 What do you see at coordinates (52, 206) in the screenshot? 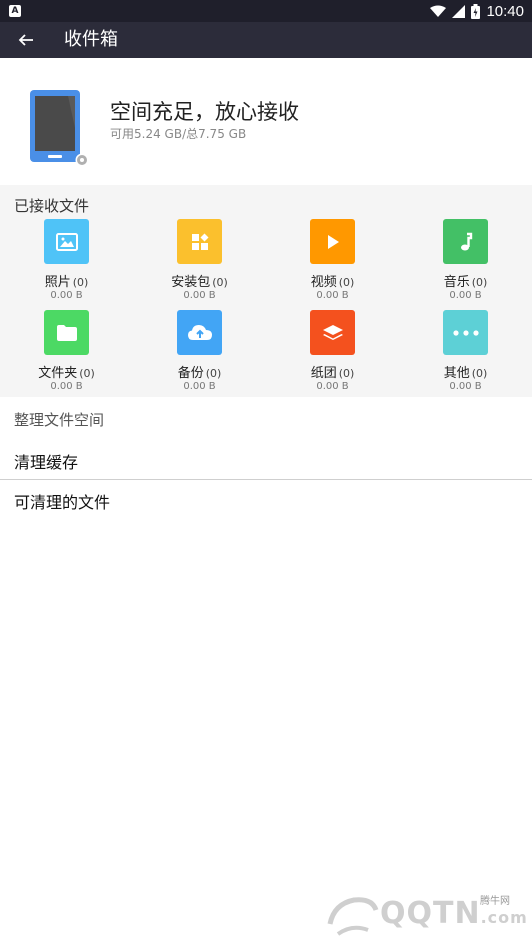
I see `section-title-received: 已接收文件` at bounding box center [52, 206].